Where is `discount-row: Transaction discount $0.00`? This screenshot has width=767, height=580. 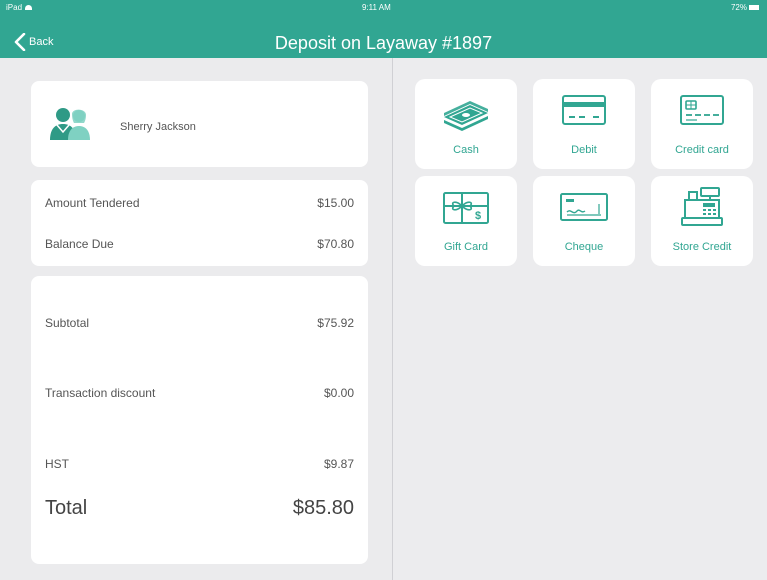
discount-row: Transaction discount $0.00 is located at coordinates (199, 393).